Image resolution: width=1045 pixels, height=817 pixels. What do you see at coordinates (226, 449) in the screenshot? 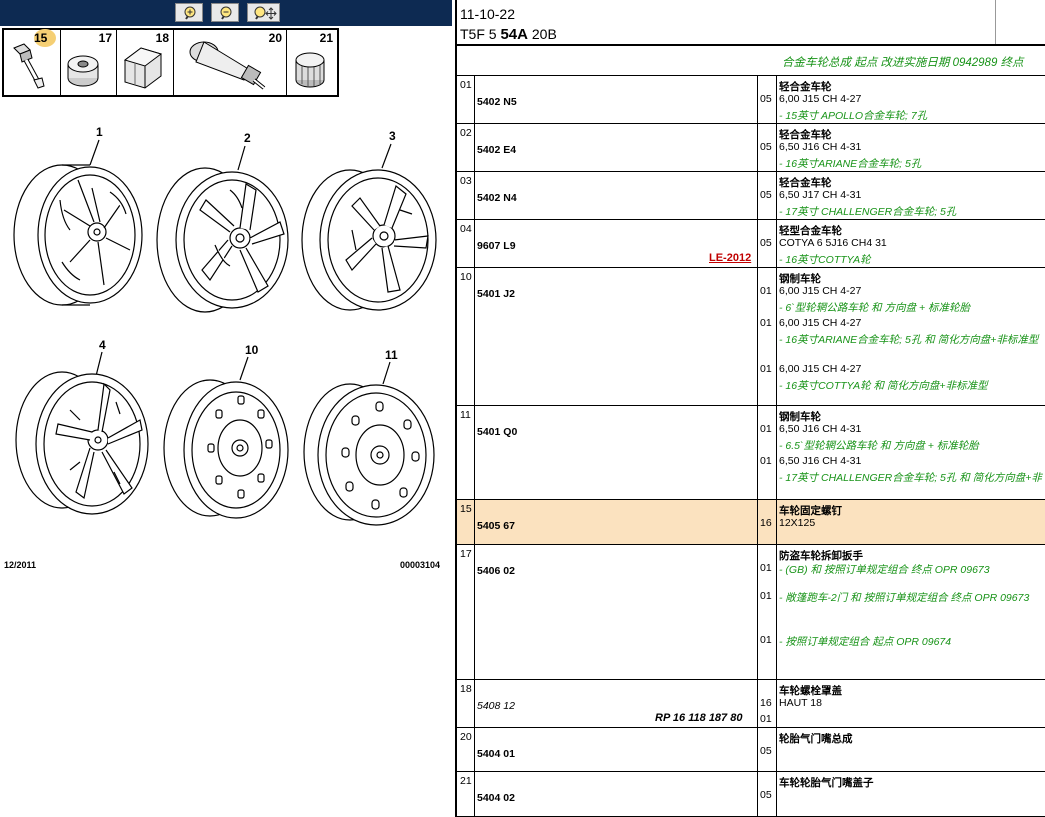
I see `wheel-10-illustration` at bounding box center [226, 449].